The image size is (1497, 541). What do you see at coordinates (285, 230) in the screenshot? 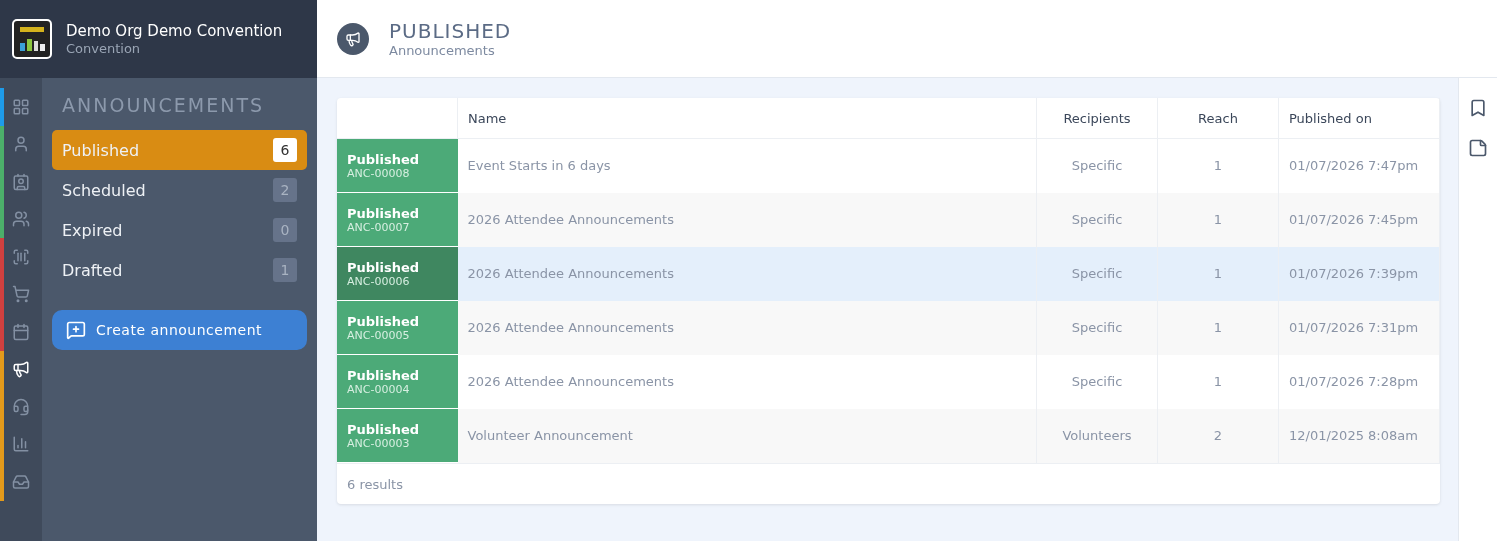
I see `count-badge: 0` at bounding box center [285, 230].